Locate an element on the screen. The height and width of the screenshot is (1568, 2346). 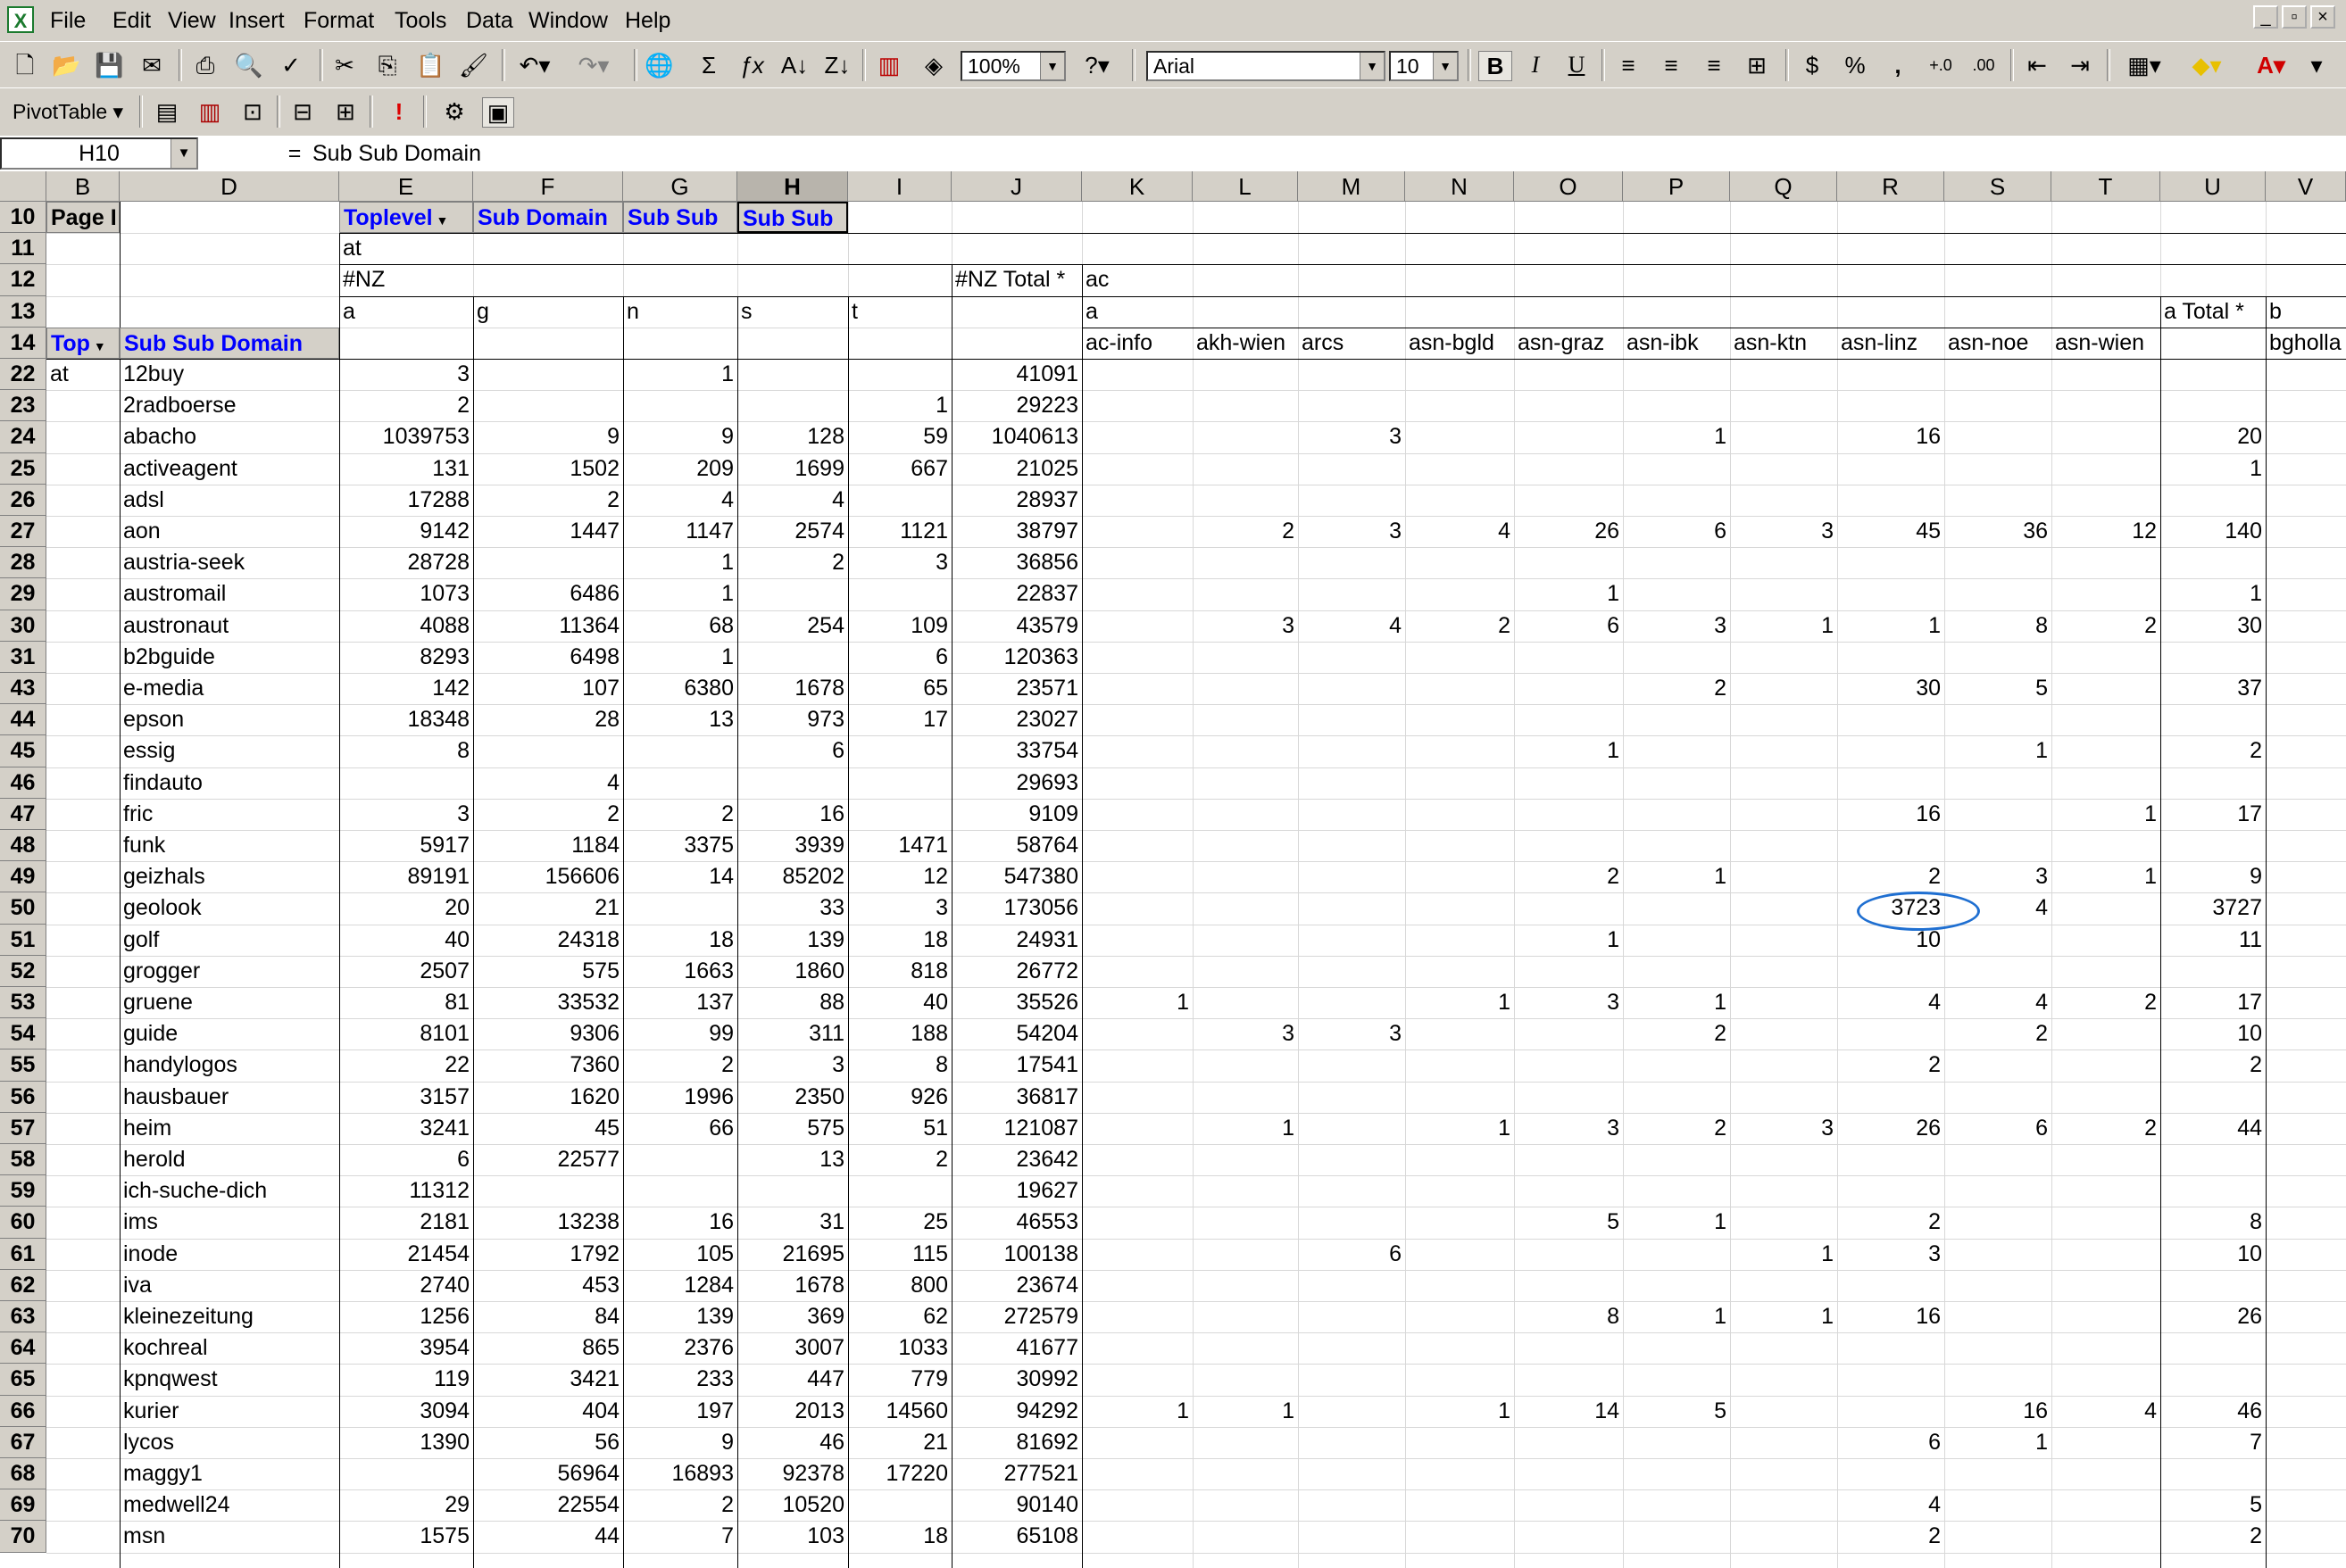
row-label-subsubdomain: activeagent is located at coordinates (229, 469).